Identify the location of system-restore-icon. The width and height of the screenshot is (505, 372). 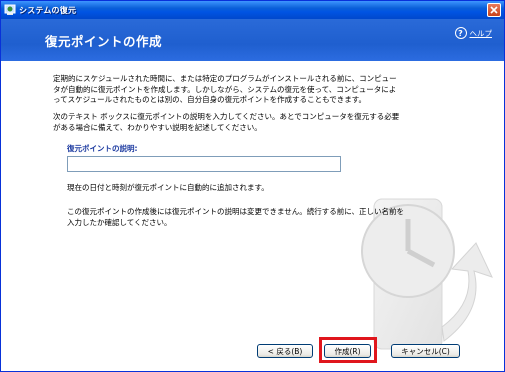
(10, 10).